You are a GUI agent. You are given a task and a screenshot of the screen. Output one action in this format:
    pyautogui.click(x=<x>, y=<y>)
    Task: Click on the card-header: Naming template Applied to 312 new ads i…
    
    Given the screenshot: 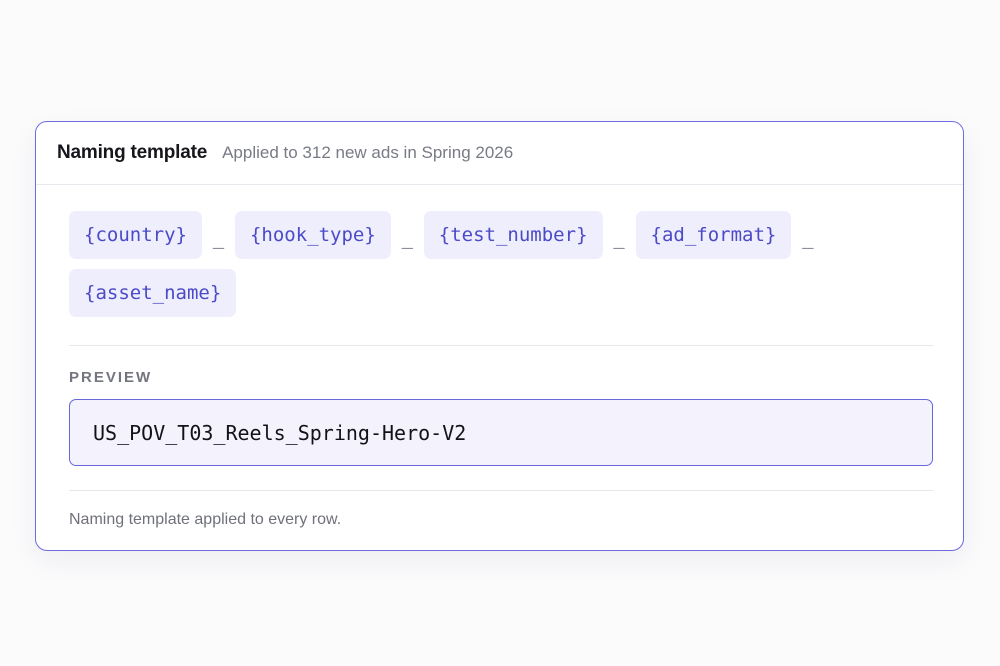 What is the action you would take?
    pyautogui.click(x=499, y=153)
    